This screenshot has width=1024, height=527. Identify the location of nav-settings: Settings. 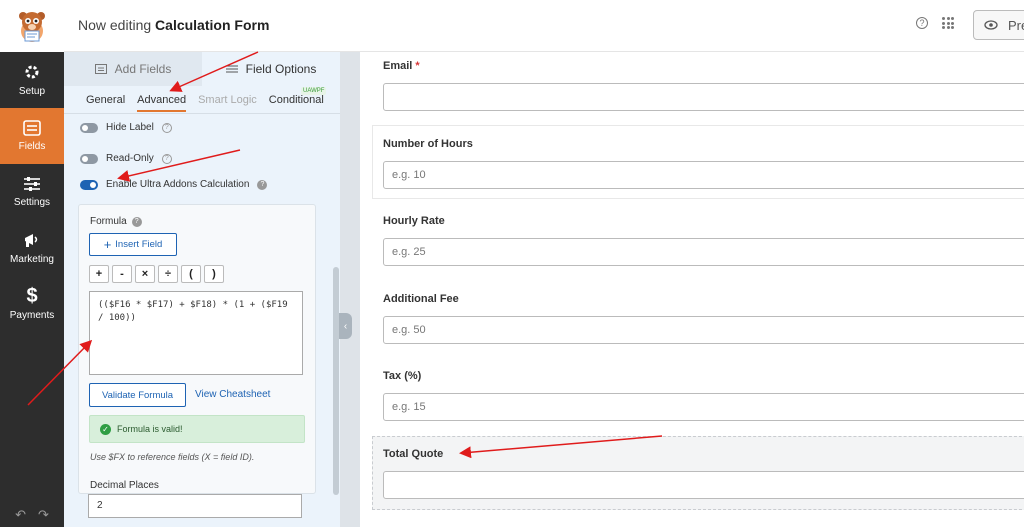
(32, 192).